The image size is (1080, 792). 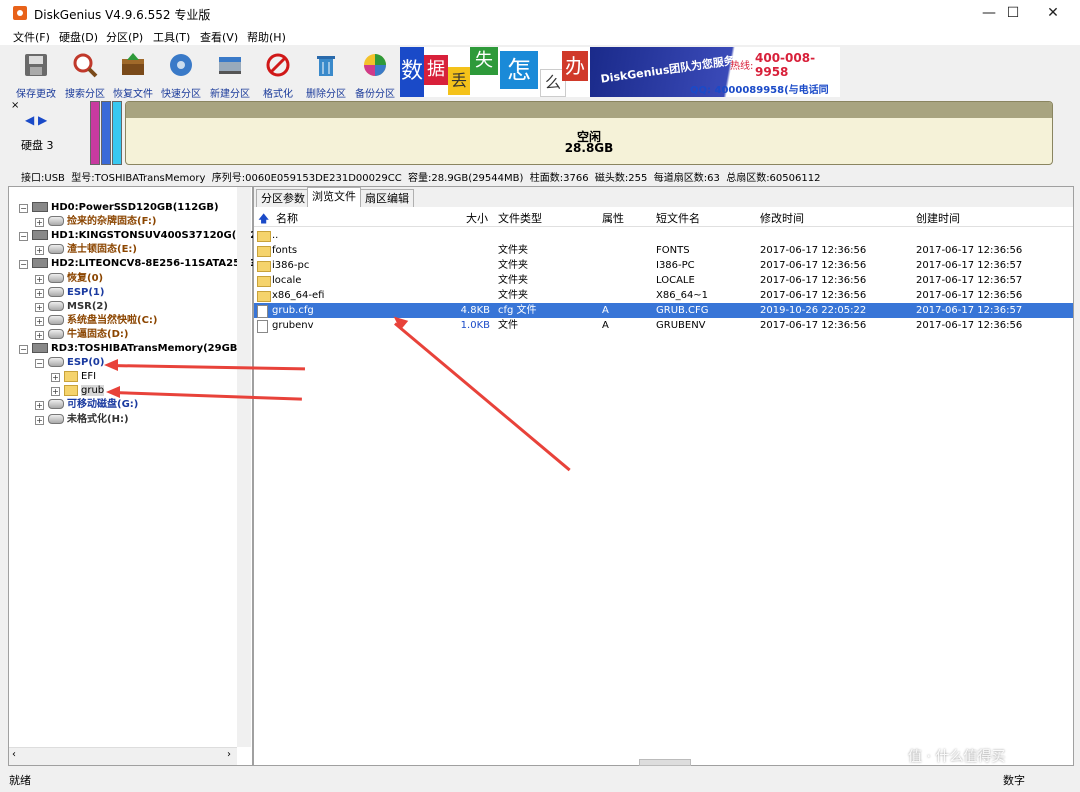 I want to click on col-size: 大小, so click(x=477, y=218).